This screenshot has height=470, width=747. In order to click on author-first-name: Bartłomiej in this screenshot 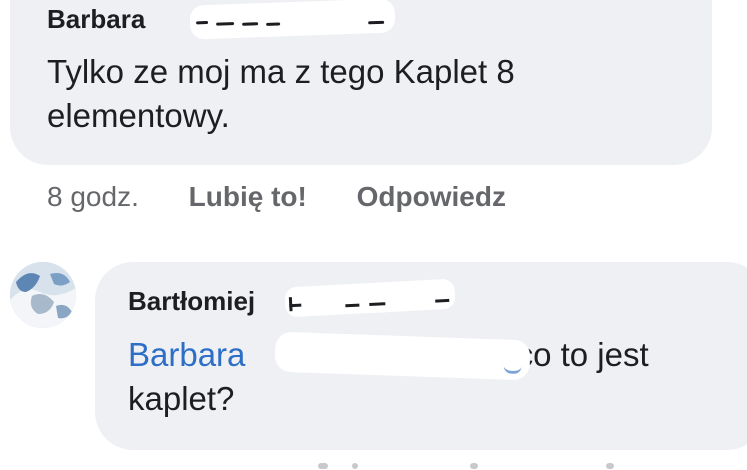, I will do `click(191, 301)`.